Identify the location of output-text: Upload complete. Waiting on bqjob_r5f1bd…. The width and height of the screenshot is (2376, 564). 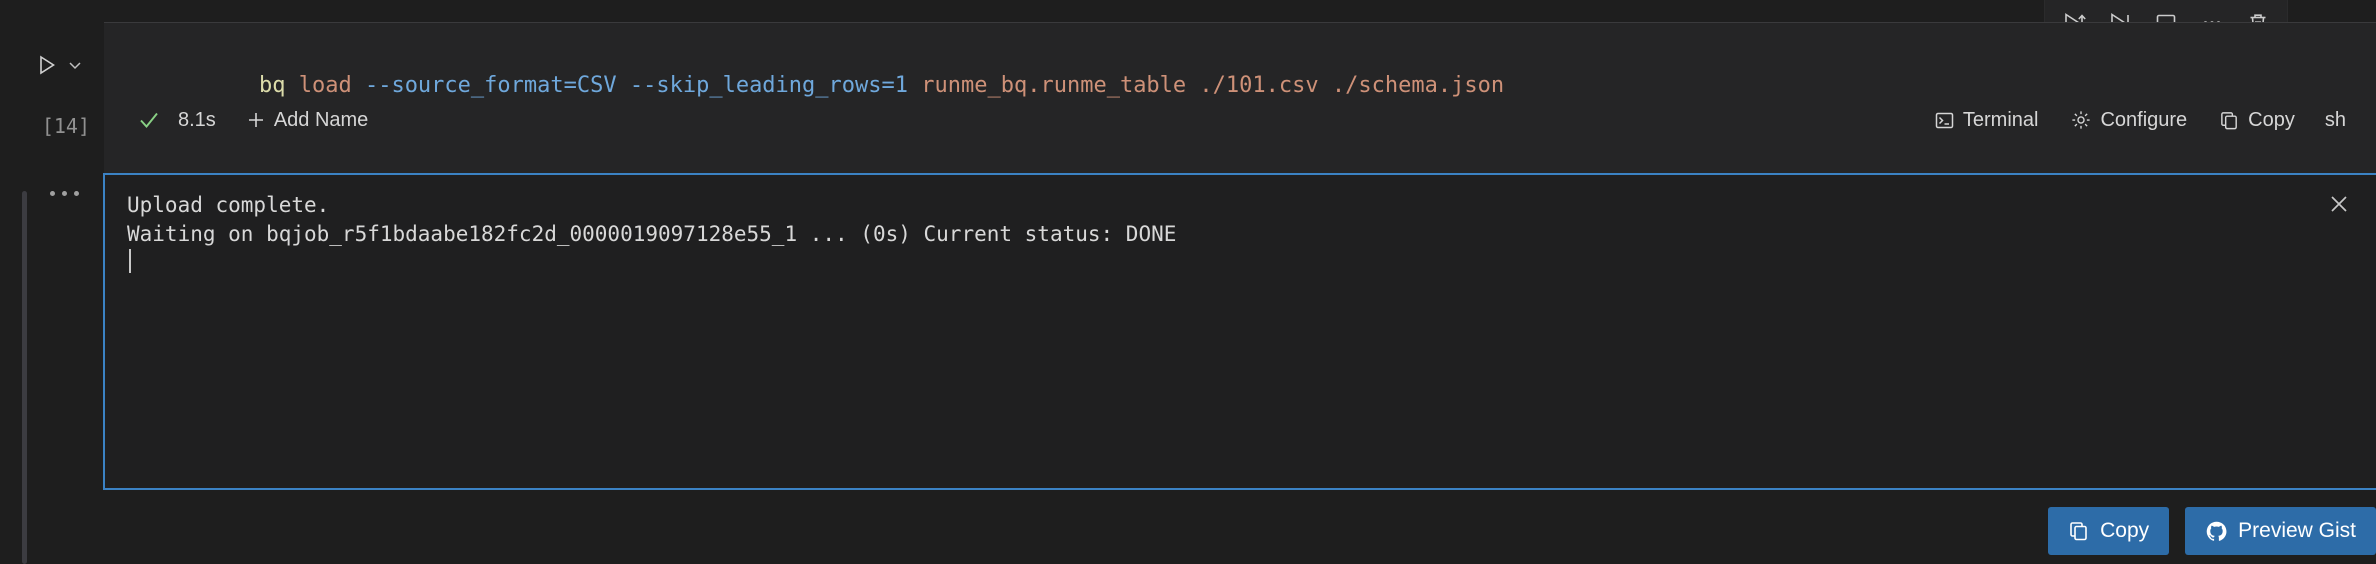
(652, 219).